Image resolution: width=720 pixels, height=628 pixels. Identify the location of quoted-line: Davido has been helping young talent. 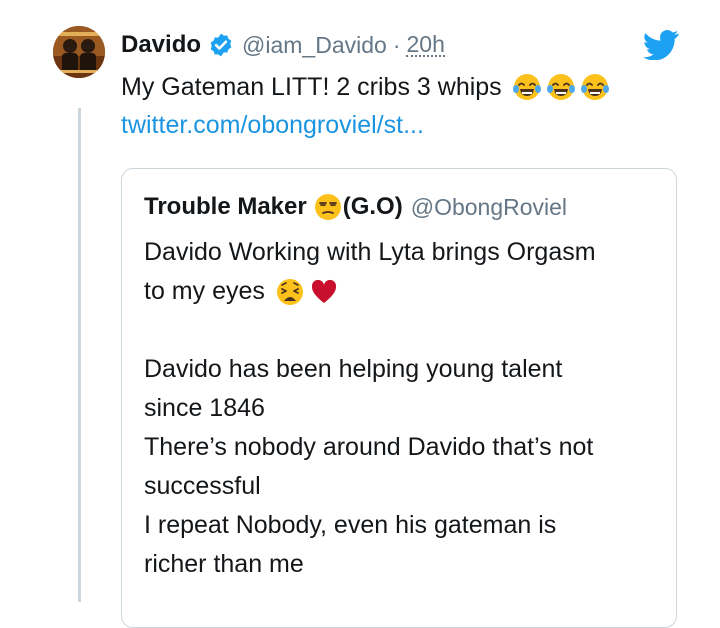
(353, 369).